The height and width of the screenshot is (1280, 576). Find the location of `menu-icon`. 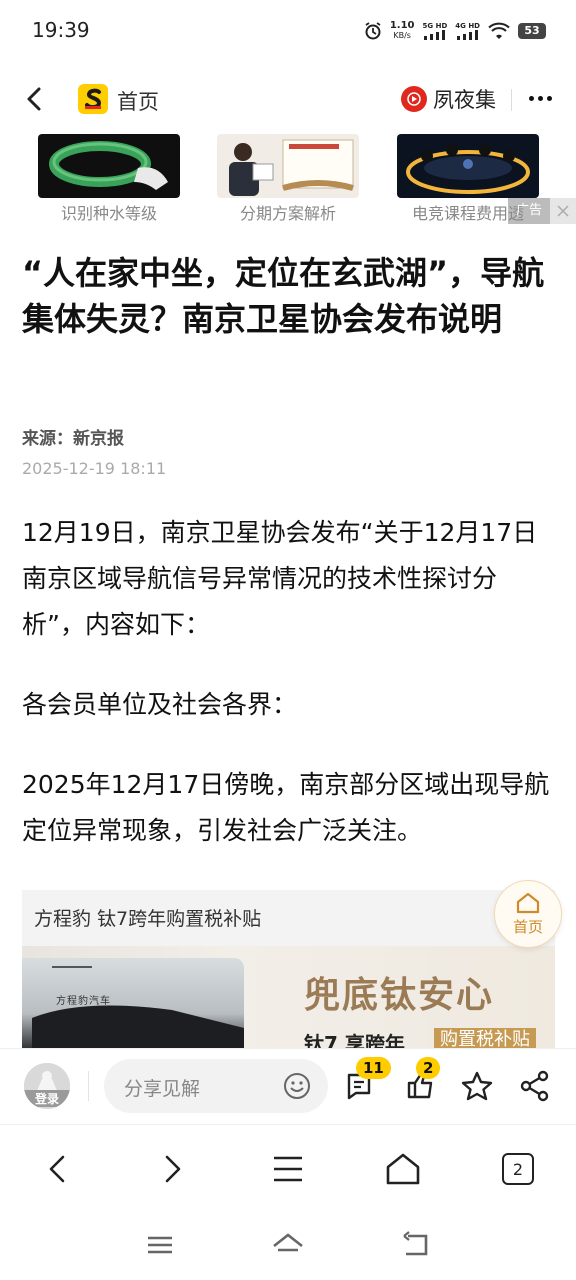

menu-icon is located at coordinates (288, 1169).